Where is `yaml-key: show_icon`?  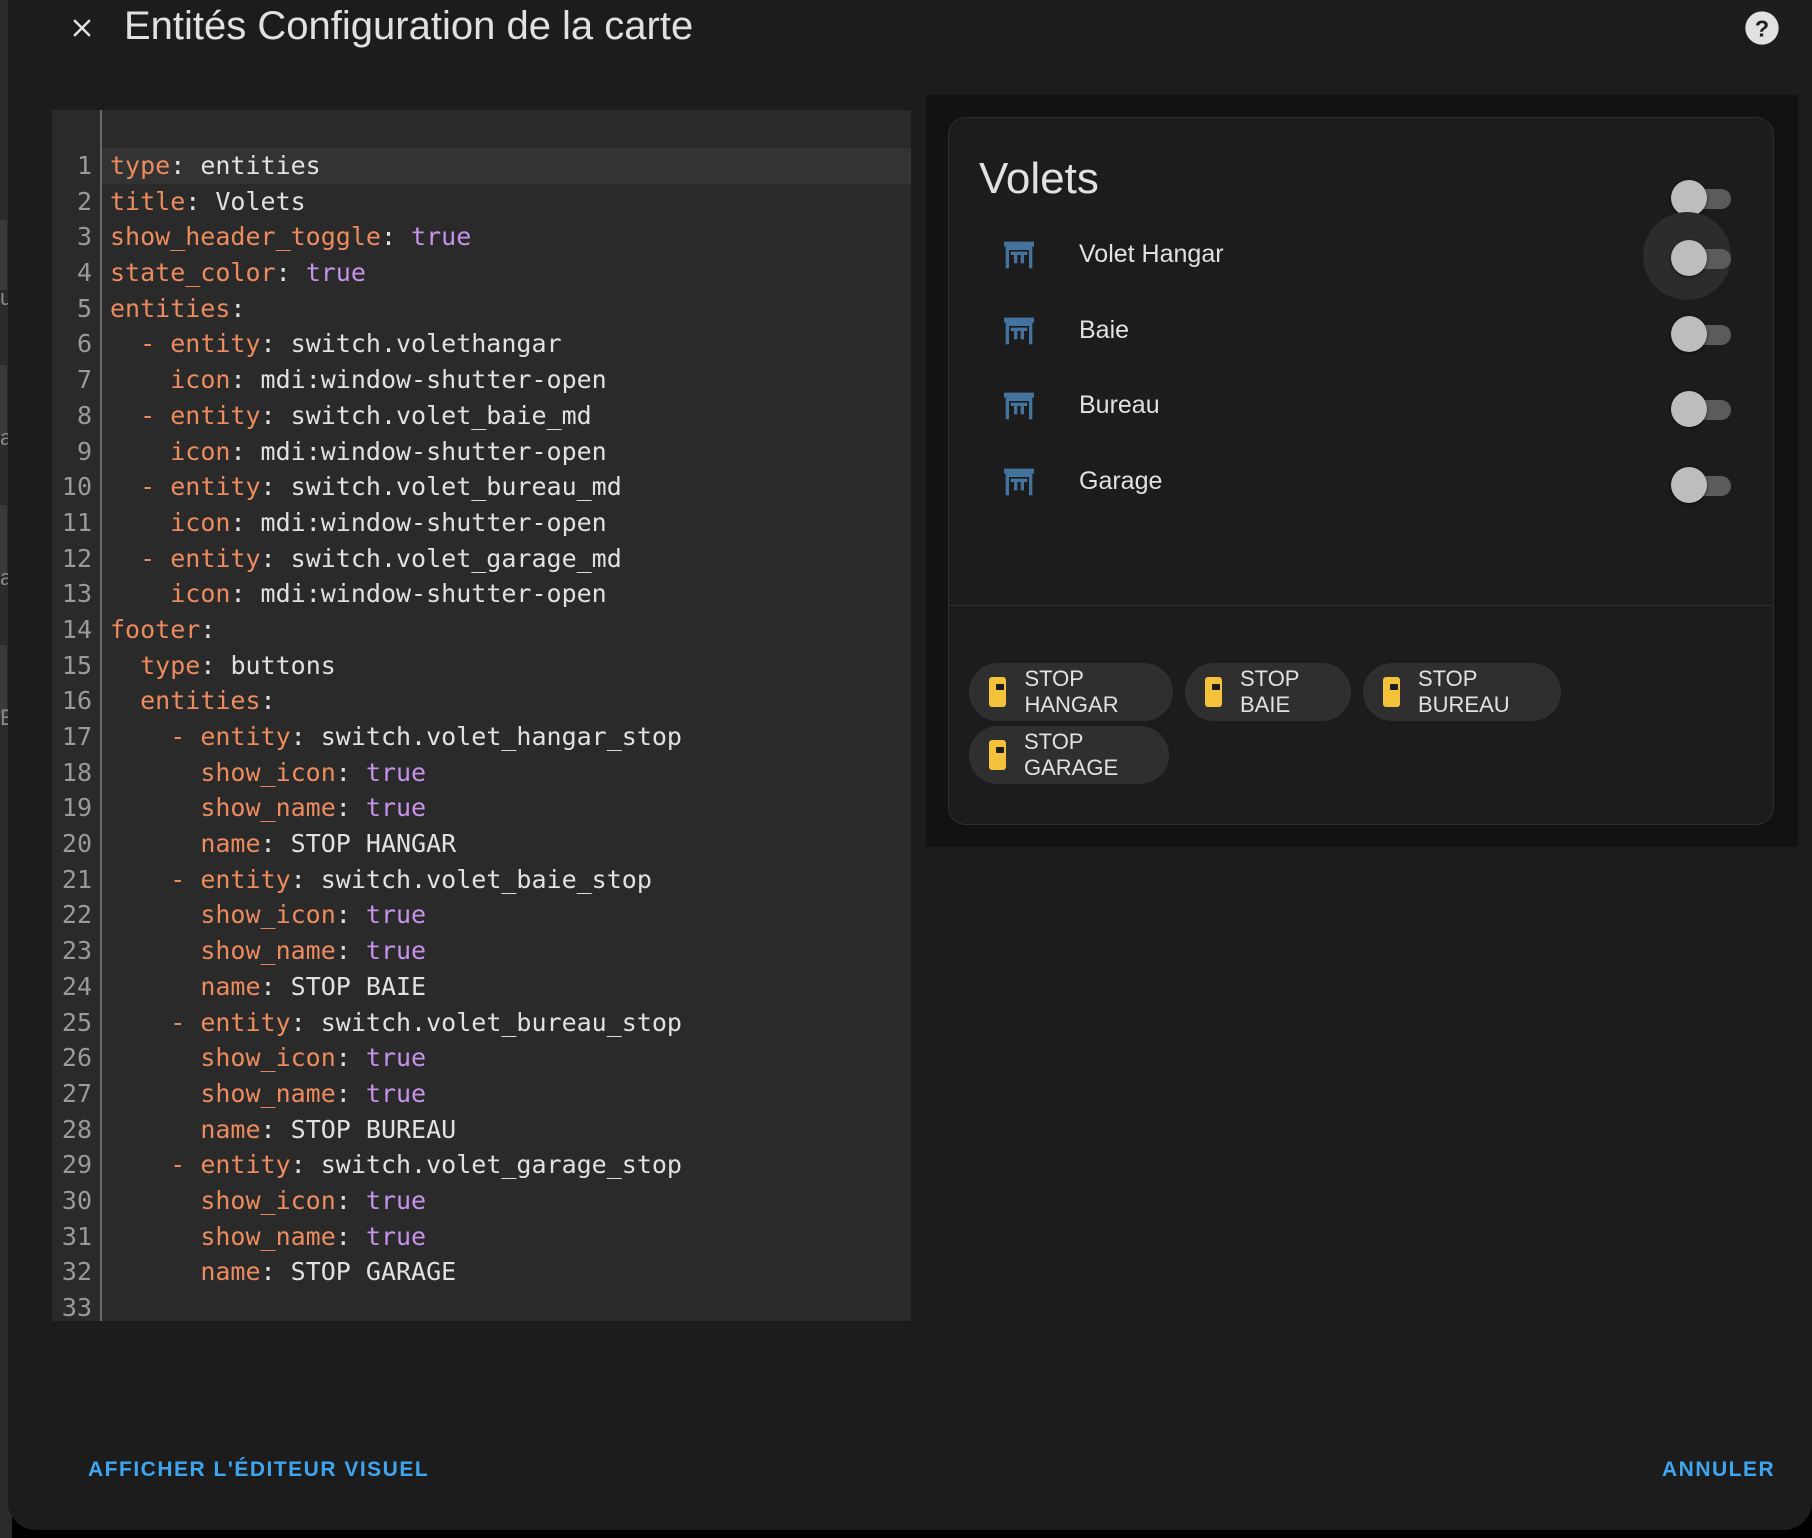 yaml-key: show_icon is located at coordinates (268, 1200).